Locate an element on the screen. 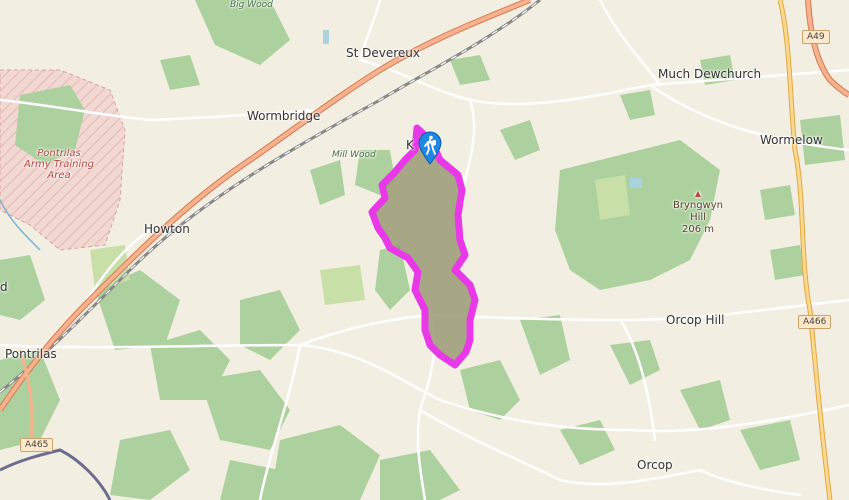  place-label-orcop: Orcop is located at coordinates (655, 465).